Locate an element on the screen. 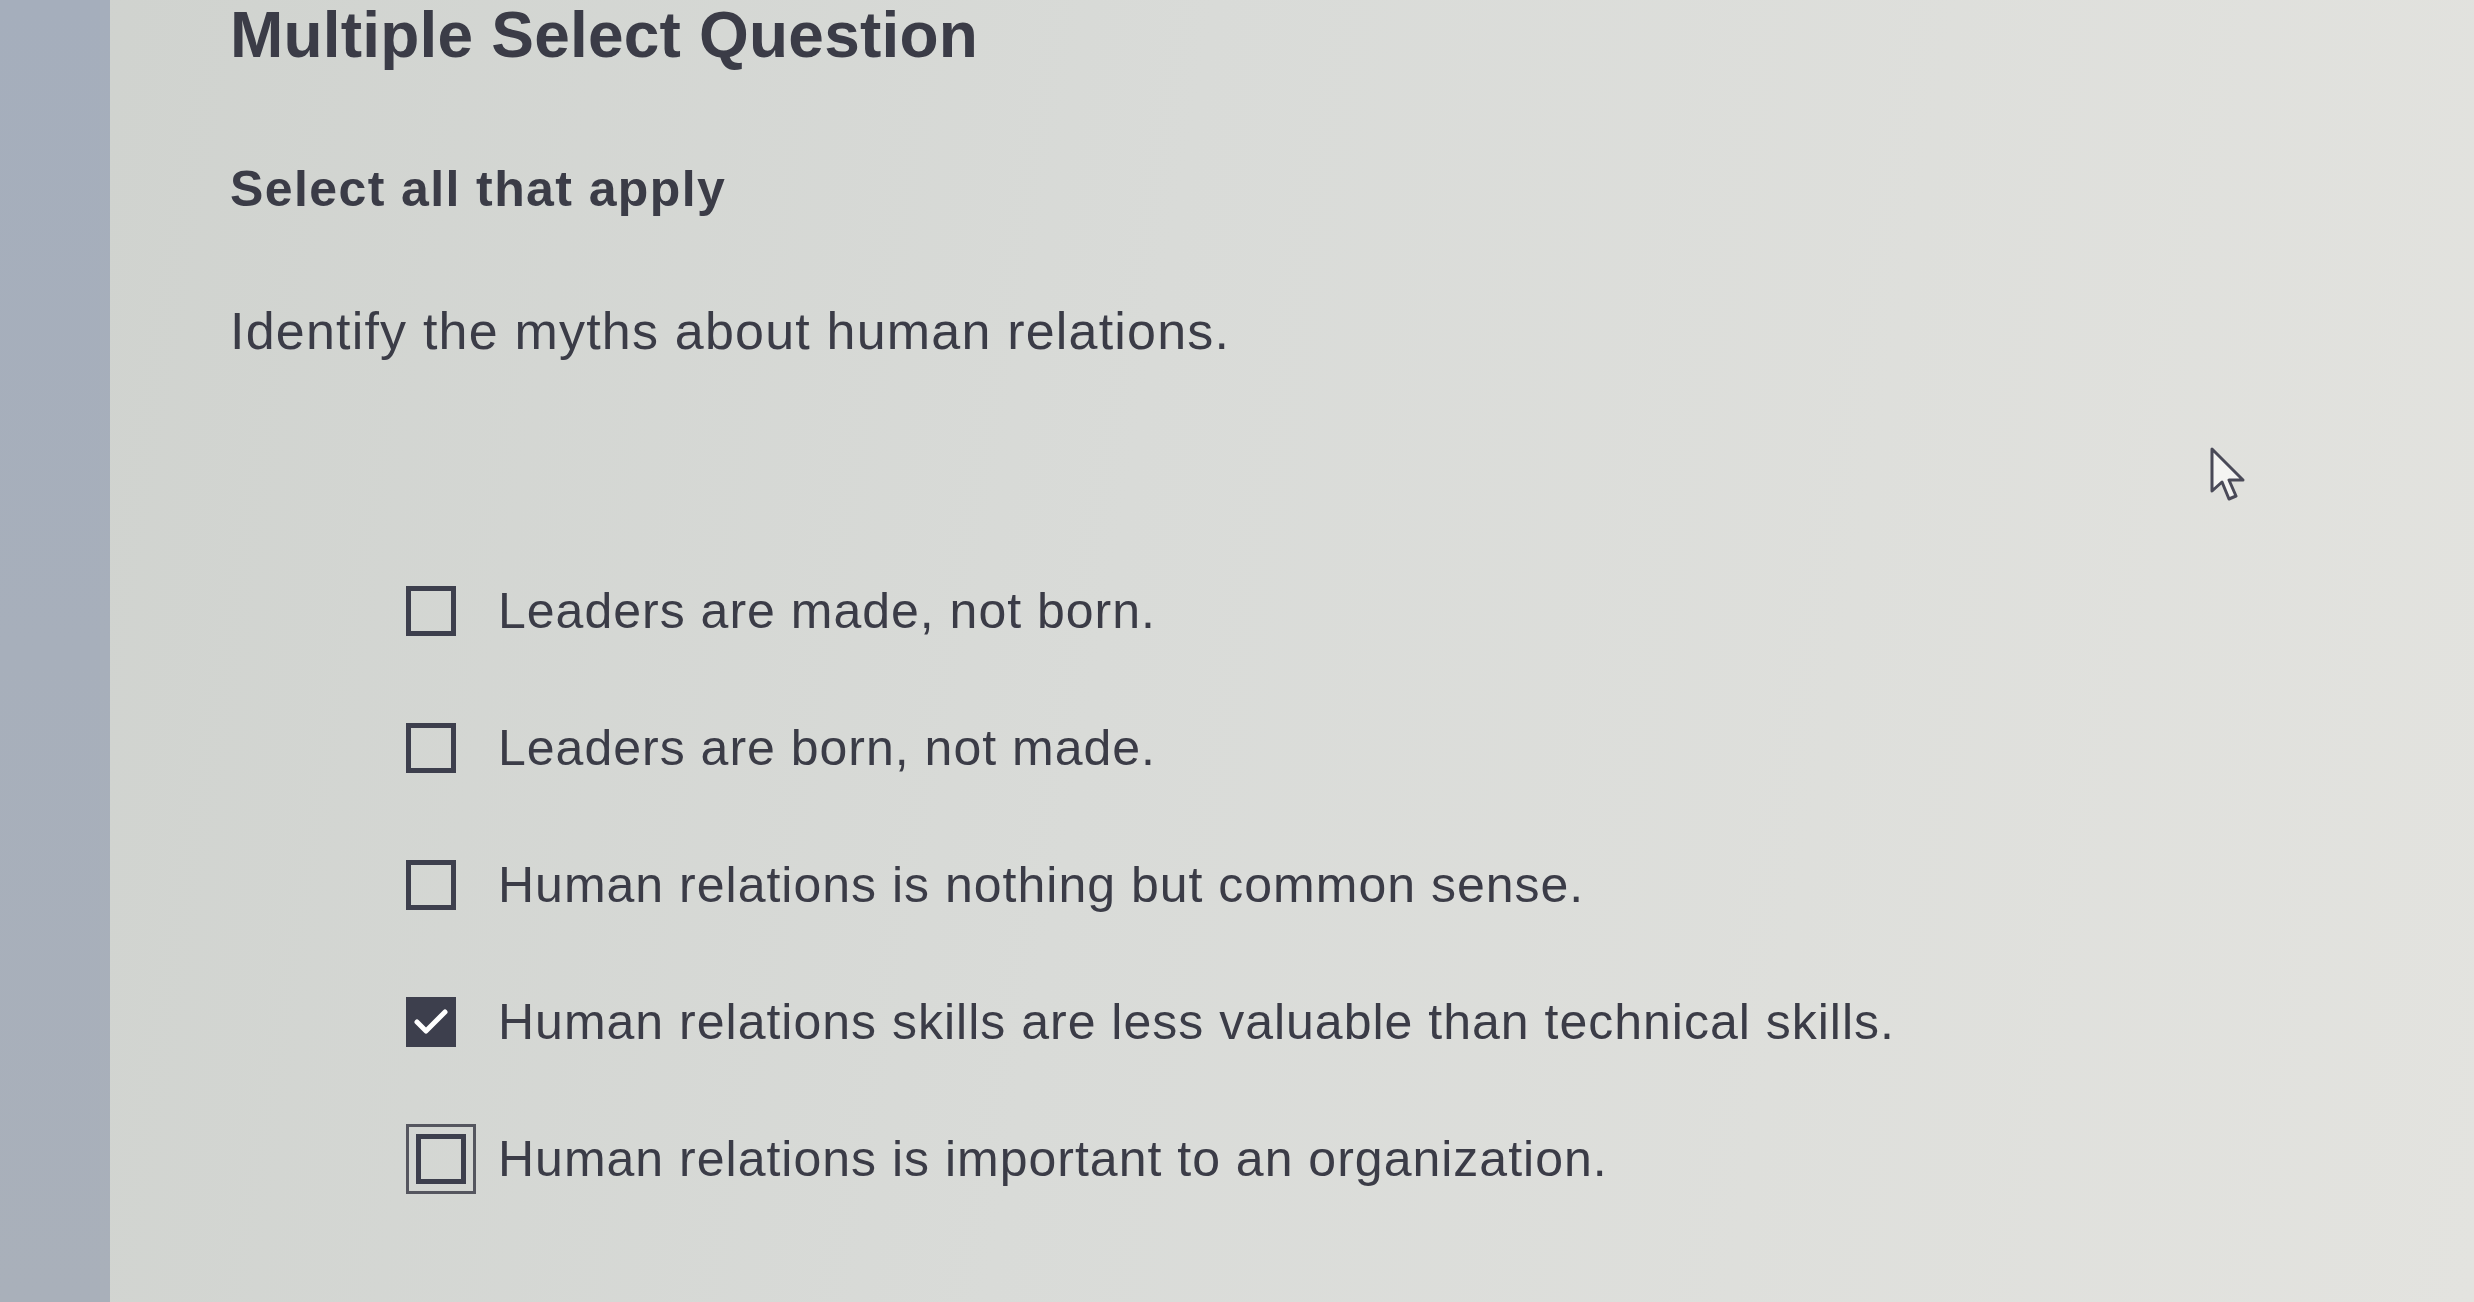 Image resolution: width=2474 pixels, height=1302 pixels. option-label: Human relations is important to an organization. is located at coordinates (1053, 1159).